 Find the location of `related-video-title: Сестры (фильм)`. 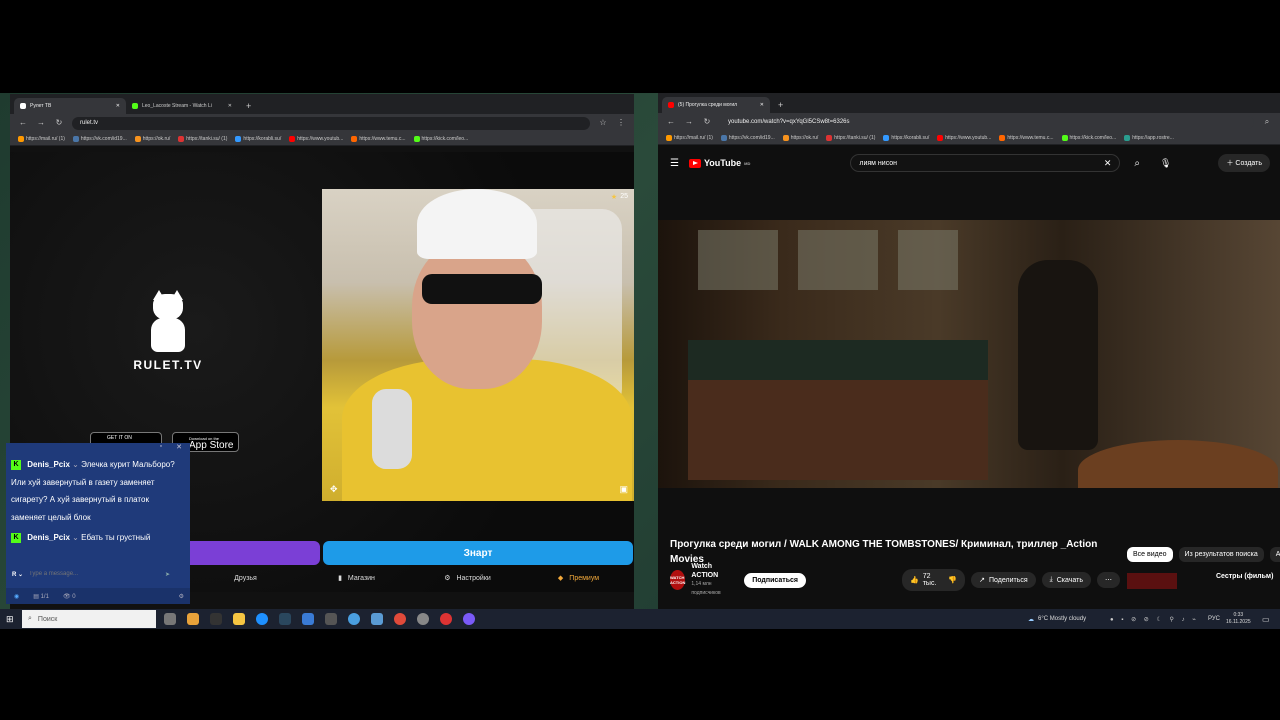

related-video-title: Сестры (фильм) is located at coordinates (1244, 576).